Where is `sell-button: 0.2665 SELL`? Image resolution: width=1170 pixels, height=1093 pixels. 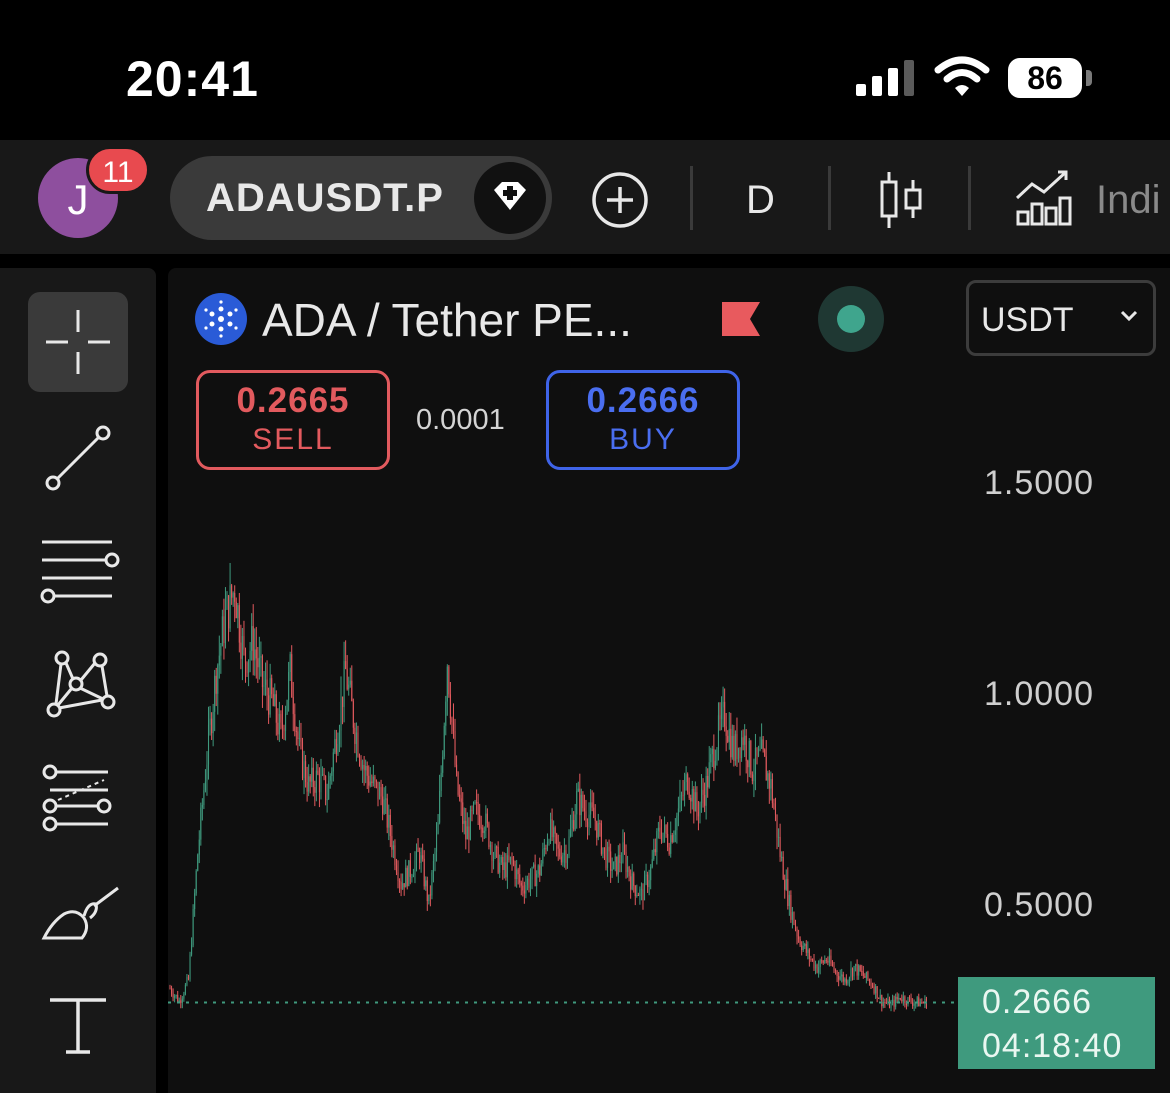
sell-button: 0.2665 SELL is located at coordinates (293, 420).